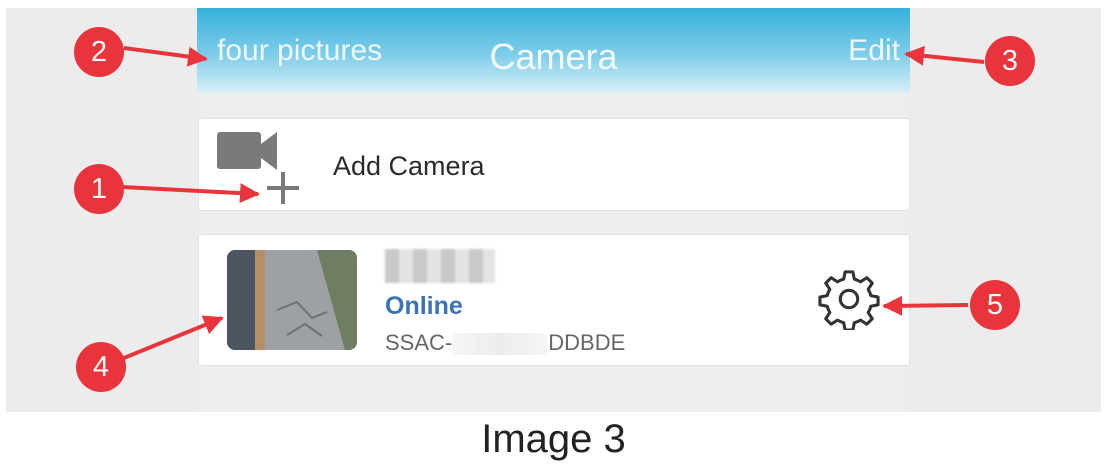 The image size is (1107, 473). What do you see at coordinates (101, 367) in the screenshot?
I see `callout-4: 4` at bounding box center [101, 367].